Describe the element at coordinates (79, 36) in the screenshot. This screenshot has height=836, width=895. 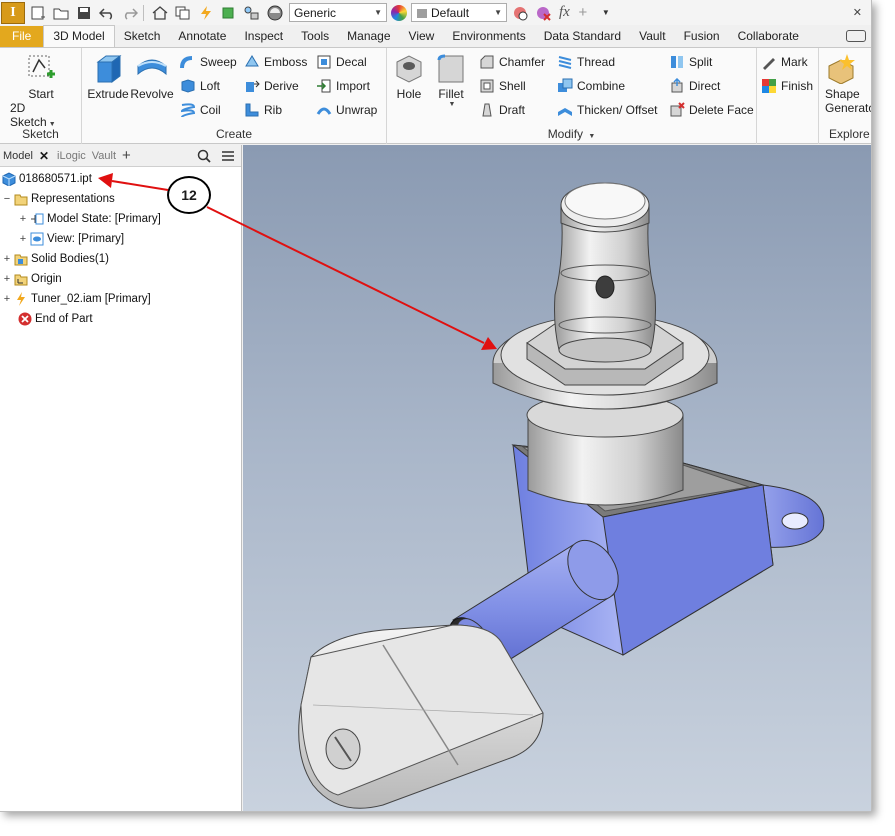
I see `tab-3d-model: 3D Model` at that location.